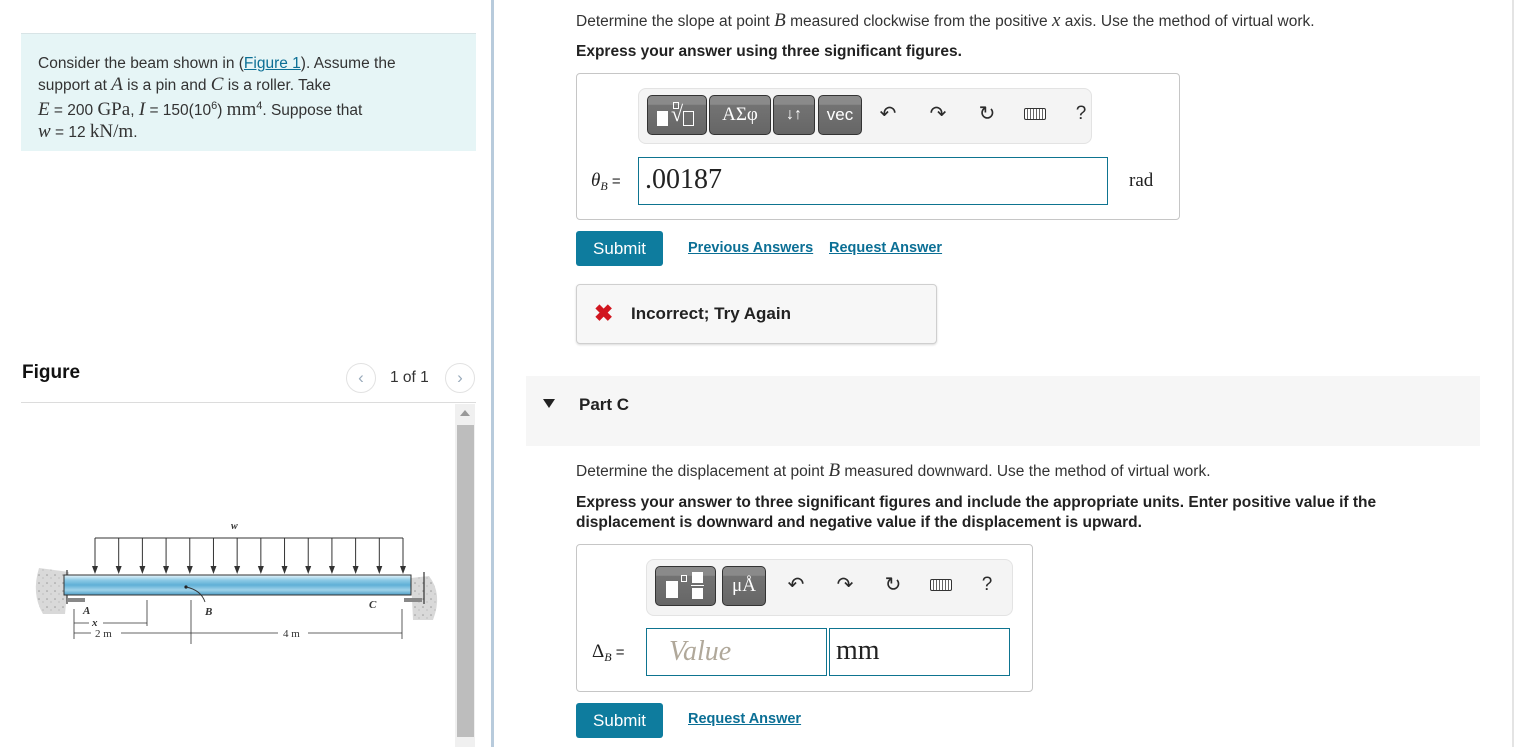 This screenshot has height=752, width=1514. Describe the element at coordinates (86, 611) in the screenshot. I see `label-a: A` at that location.